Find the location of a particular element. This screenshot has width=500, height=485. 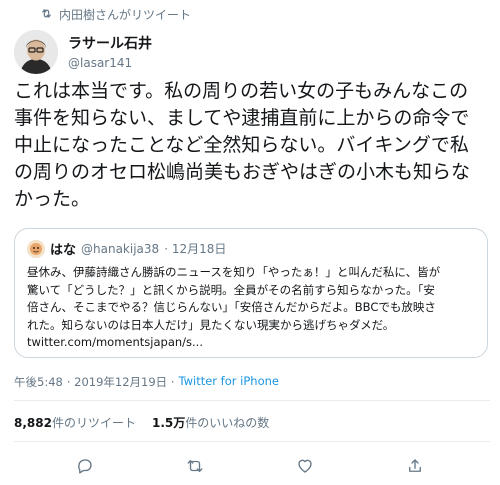

quote-author-handle: @hanakija38 is located at coordinates (120, 248).